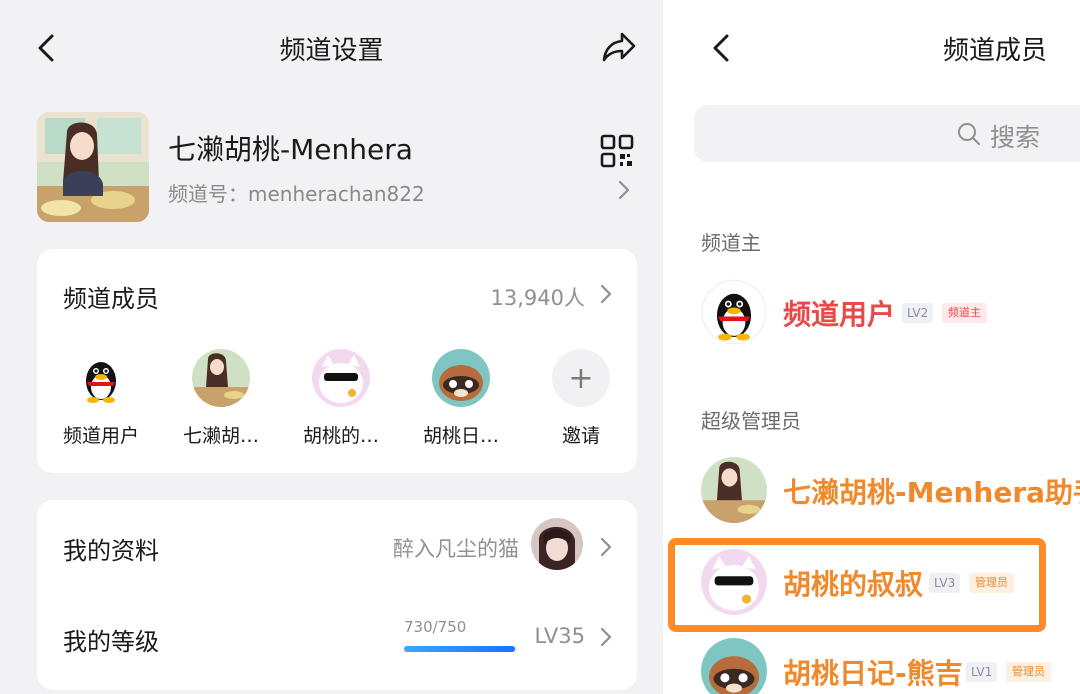  What do you see at coordinates (111, 548) in the screenshot?
I see `my-profile-label: 我的资料` at bounding box center [111, 548].